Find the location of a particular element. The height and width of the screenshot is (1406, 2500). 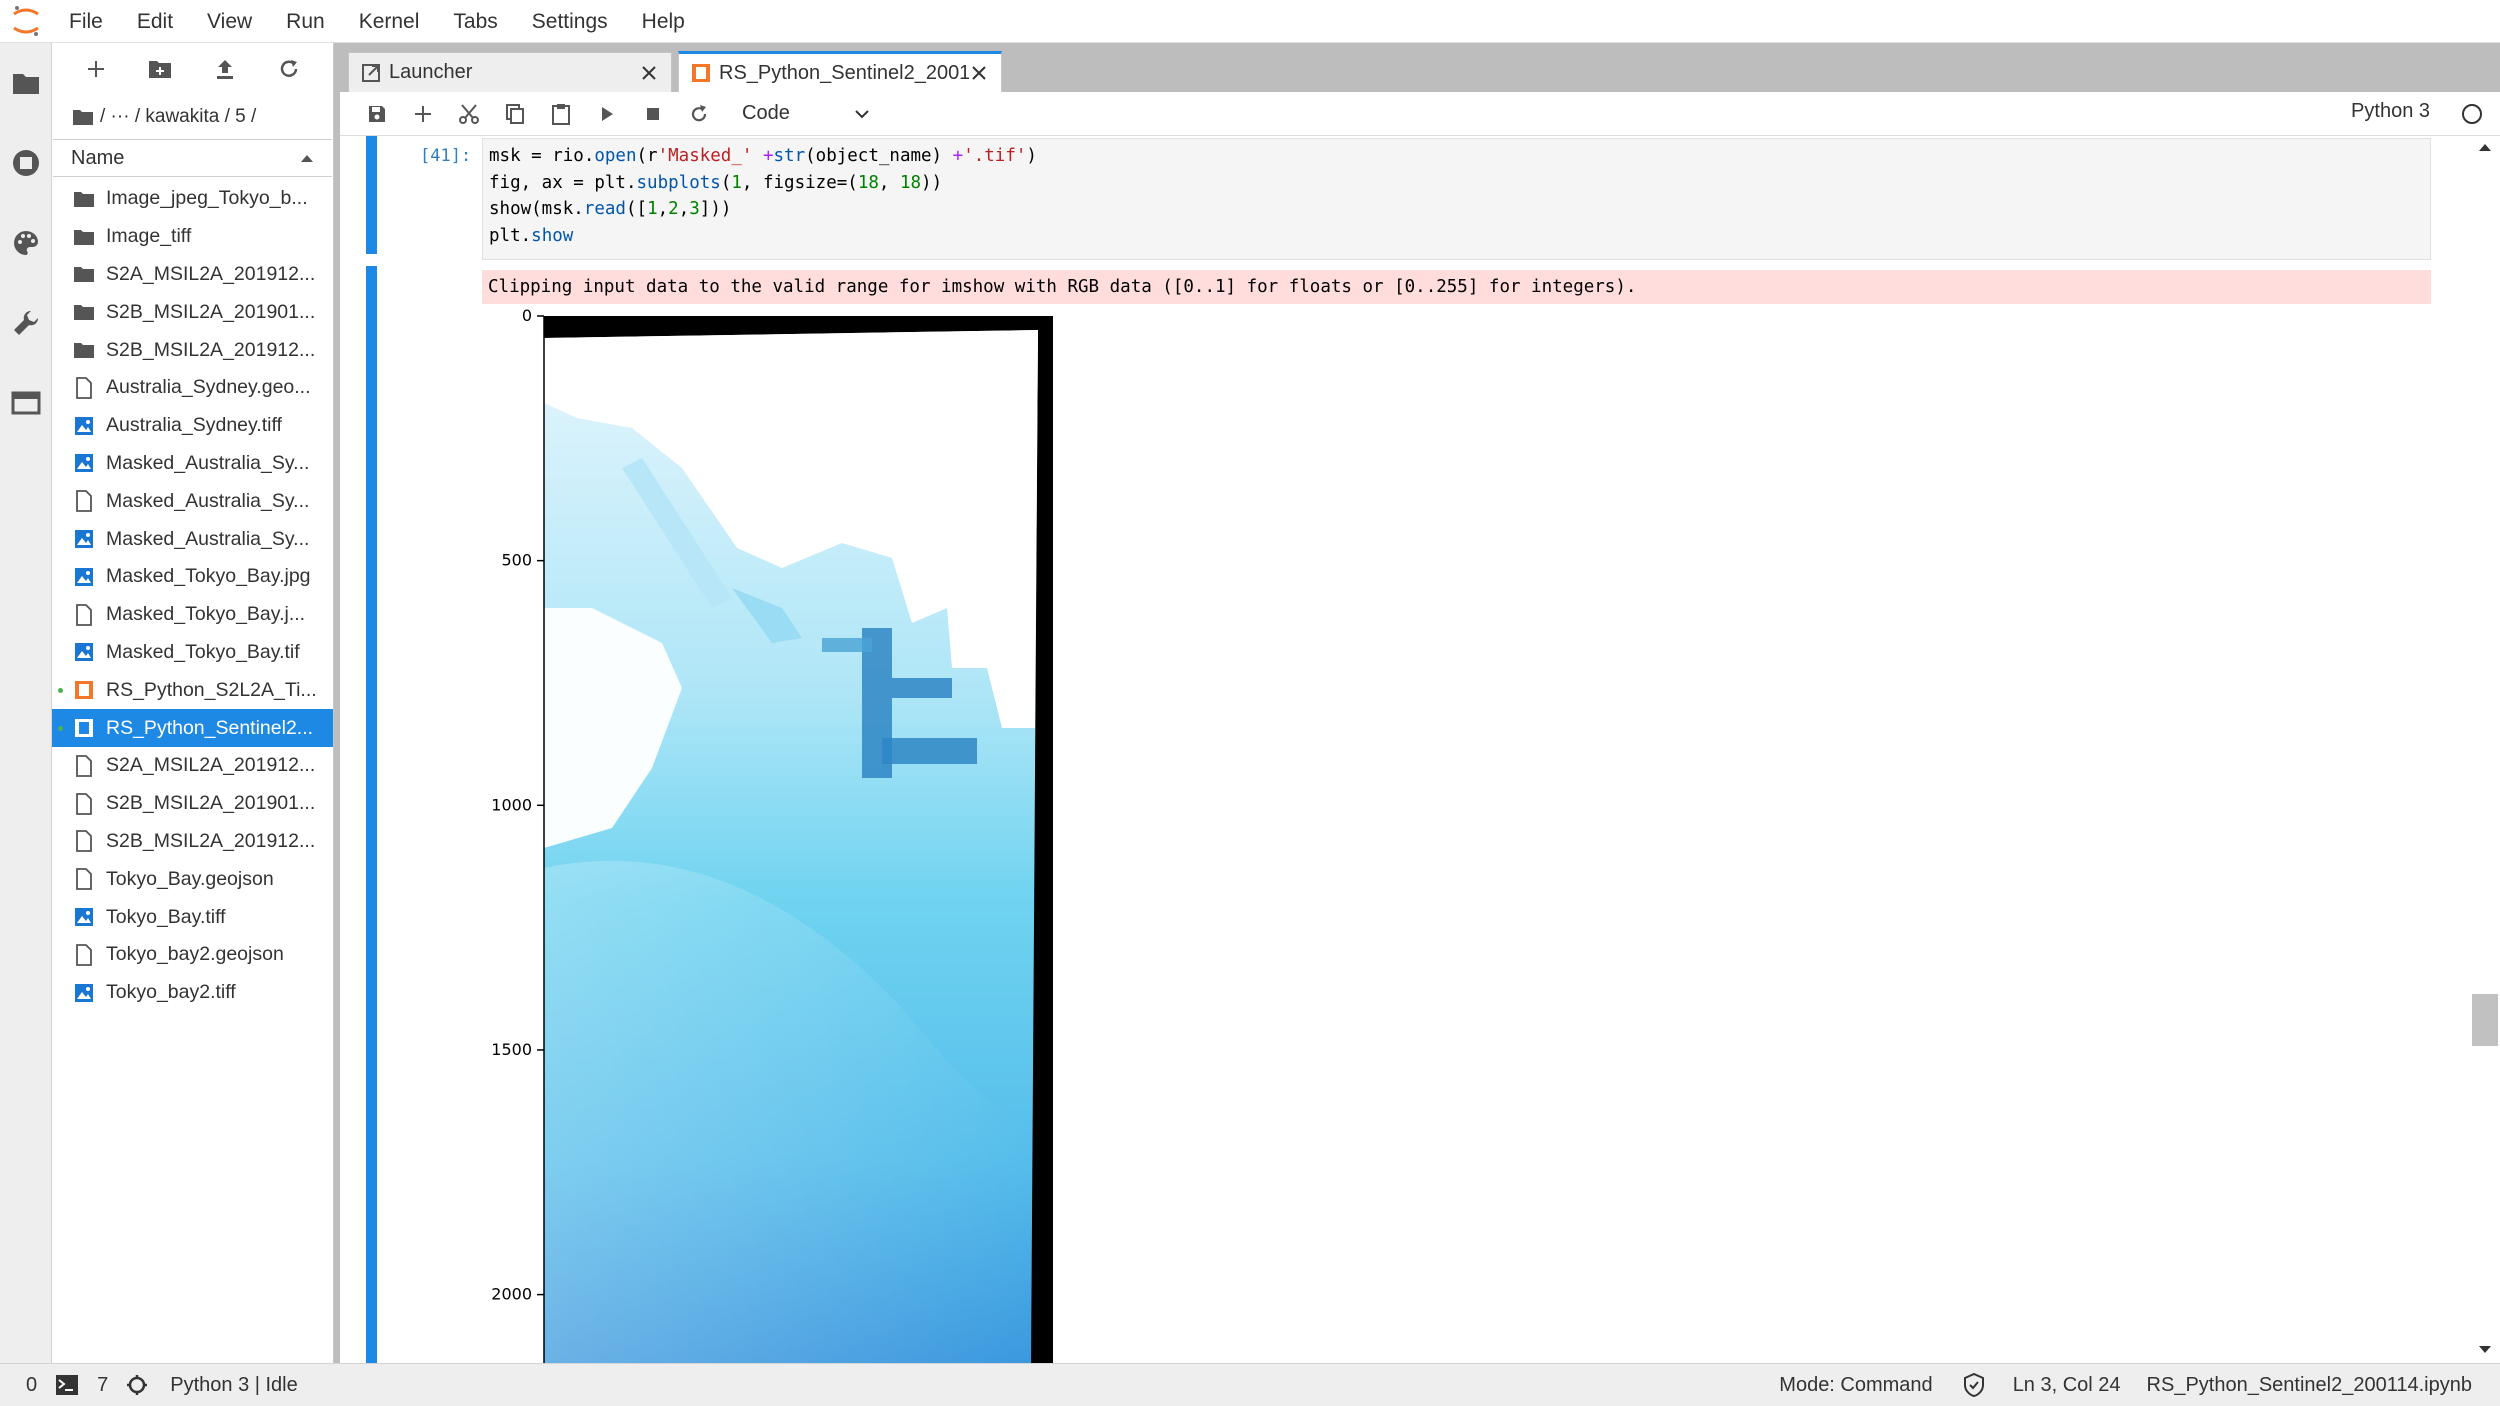

scroll-thumb is located at coordinates (2485, 1020).